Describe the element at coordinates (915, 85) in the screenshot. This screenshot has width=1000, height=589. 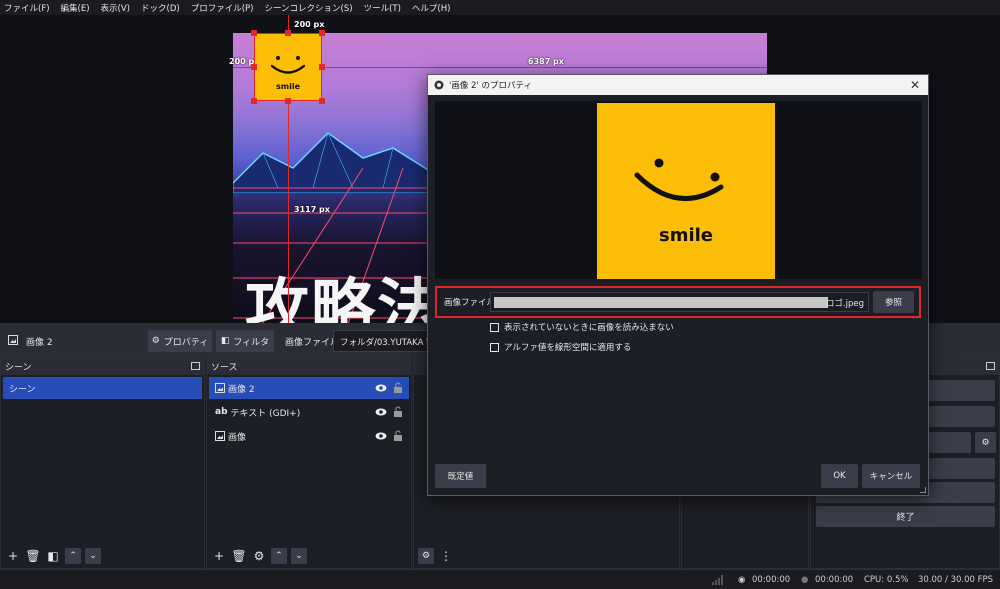
I see `close-icon: ✕` at that location.